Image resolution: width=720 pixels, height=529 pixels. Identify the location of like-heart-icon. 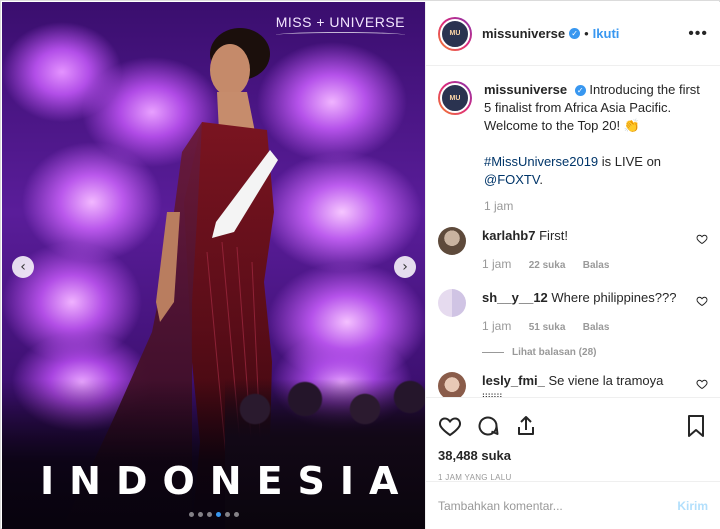
(450, 426).